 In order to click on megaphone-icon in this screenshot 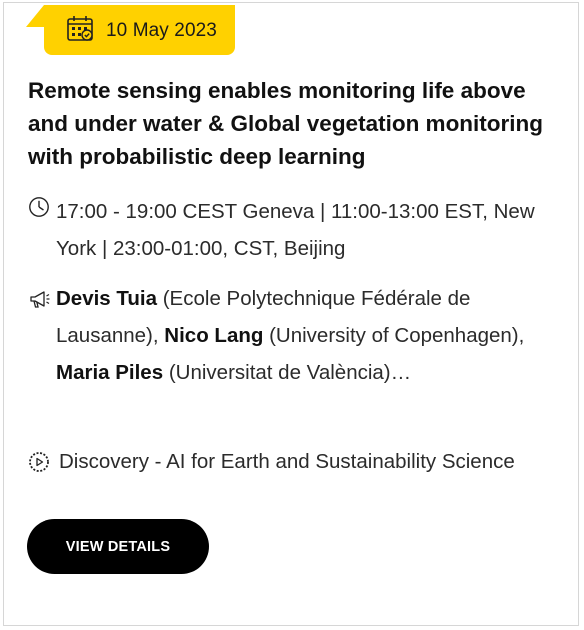, I will do `click(40, 299)`.